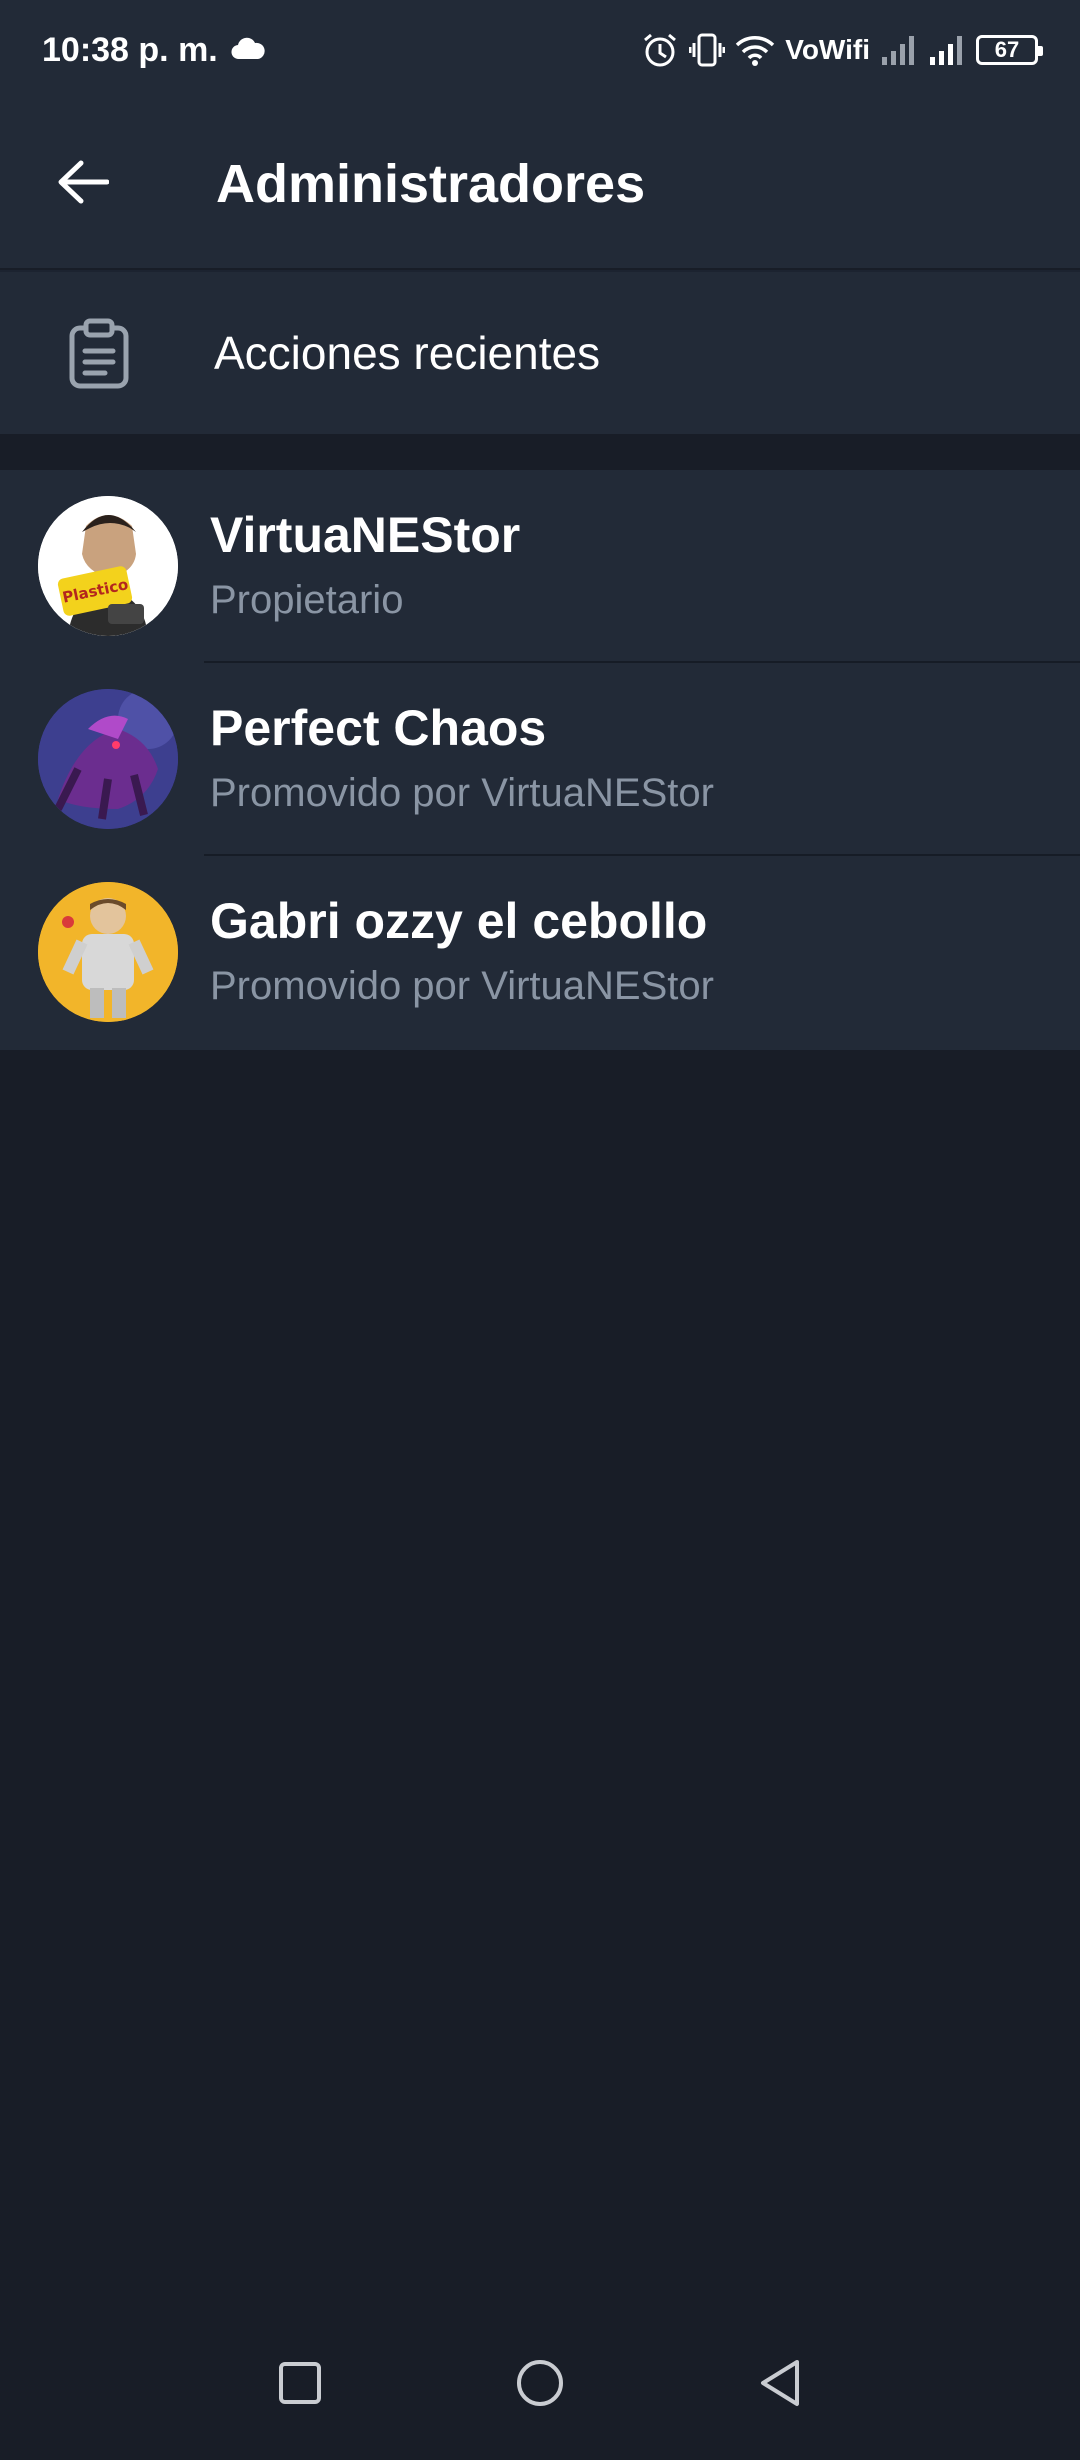  I want to click on back-triangle-icon, so click(780, 2385).